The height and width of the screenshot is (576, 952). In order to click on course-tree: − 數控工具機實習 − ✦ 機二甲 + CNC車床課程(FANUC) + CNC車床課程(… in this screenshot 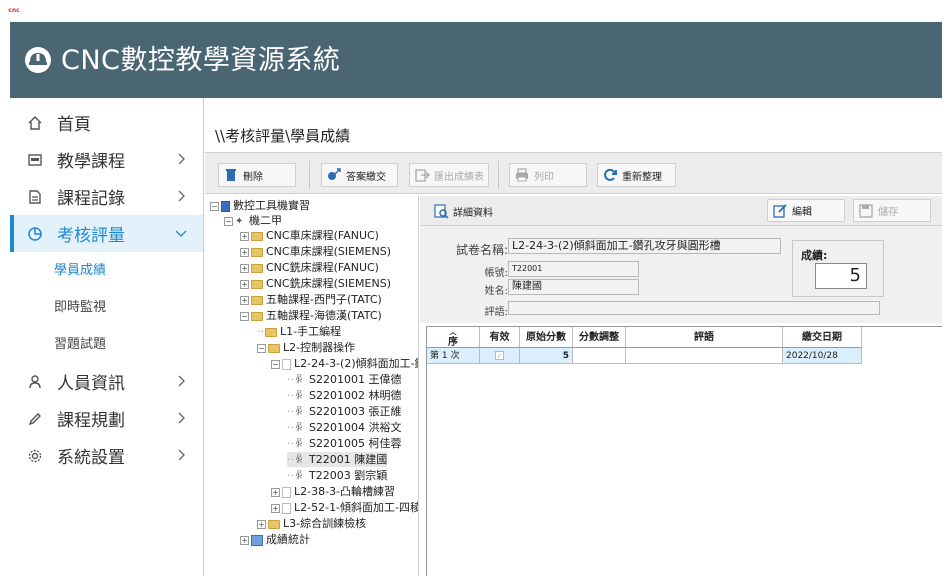, I will do `click(312, 386)`.